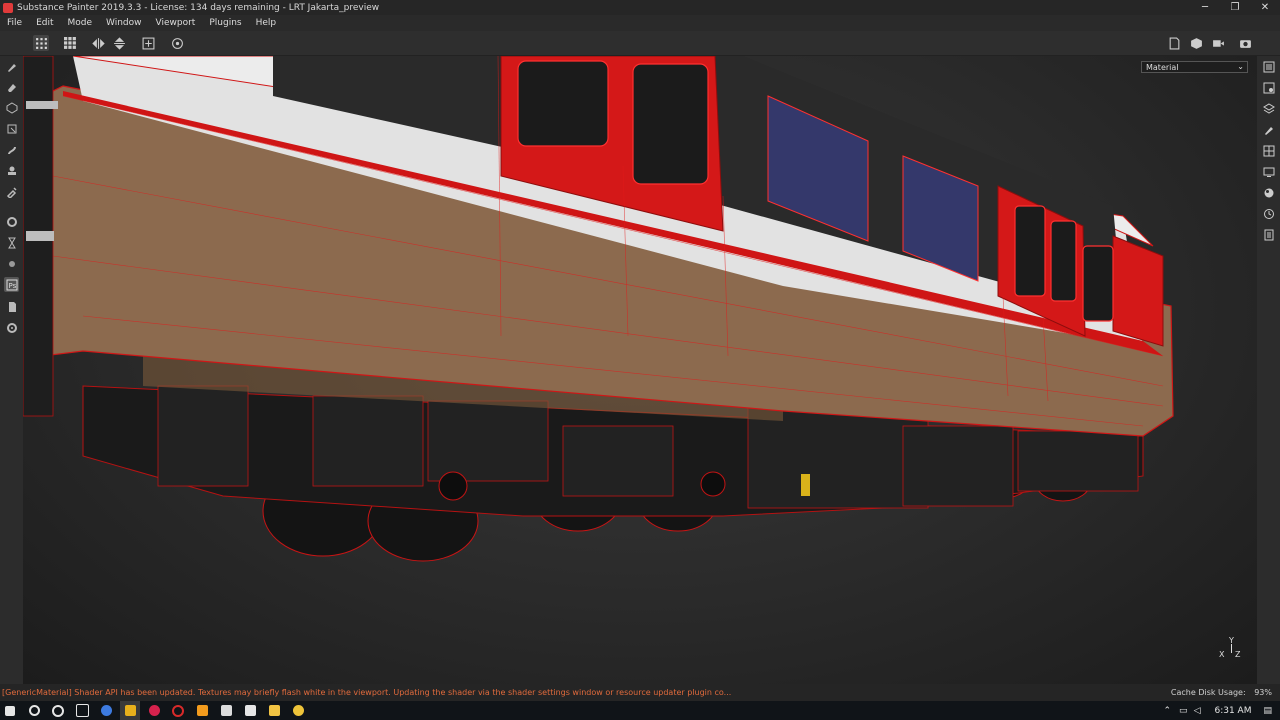 This screenshot has width=1280, height=720. What do you see at coordinates (1268, 129) in the screenshot?
I see `properties-brush-icon` at bounding box center [1268, 129].